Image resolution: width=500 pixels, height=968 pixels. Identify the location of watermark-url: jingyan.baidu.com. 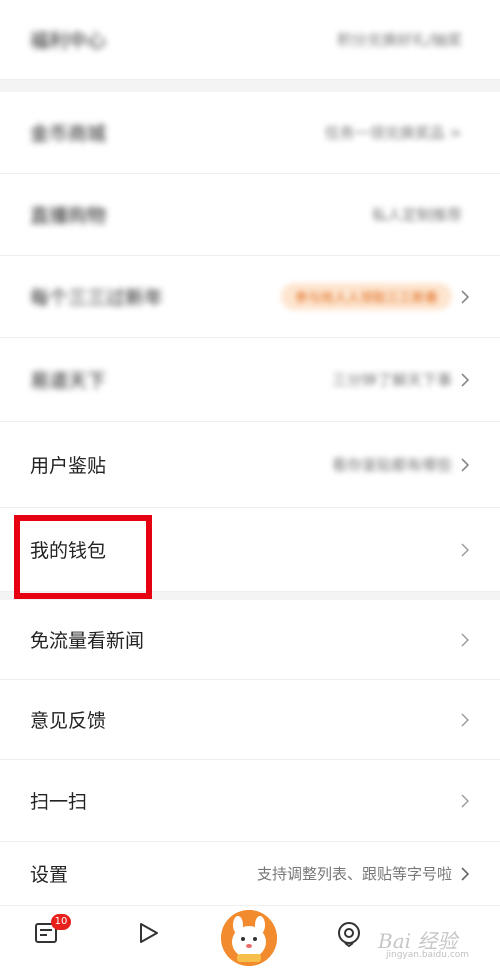
(428, 955).